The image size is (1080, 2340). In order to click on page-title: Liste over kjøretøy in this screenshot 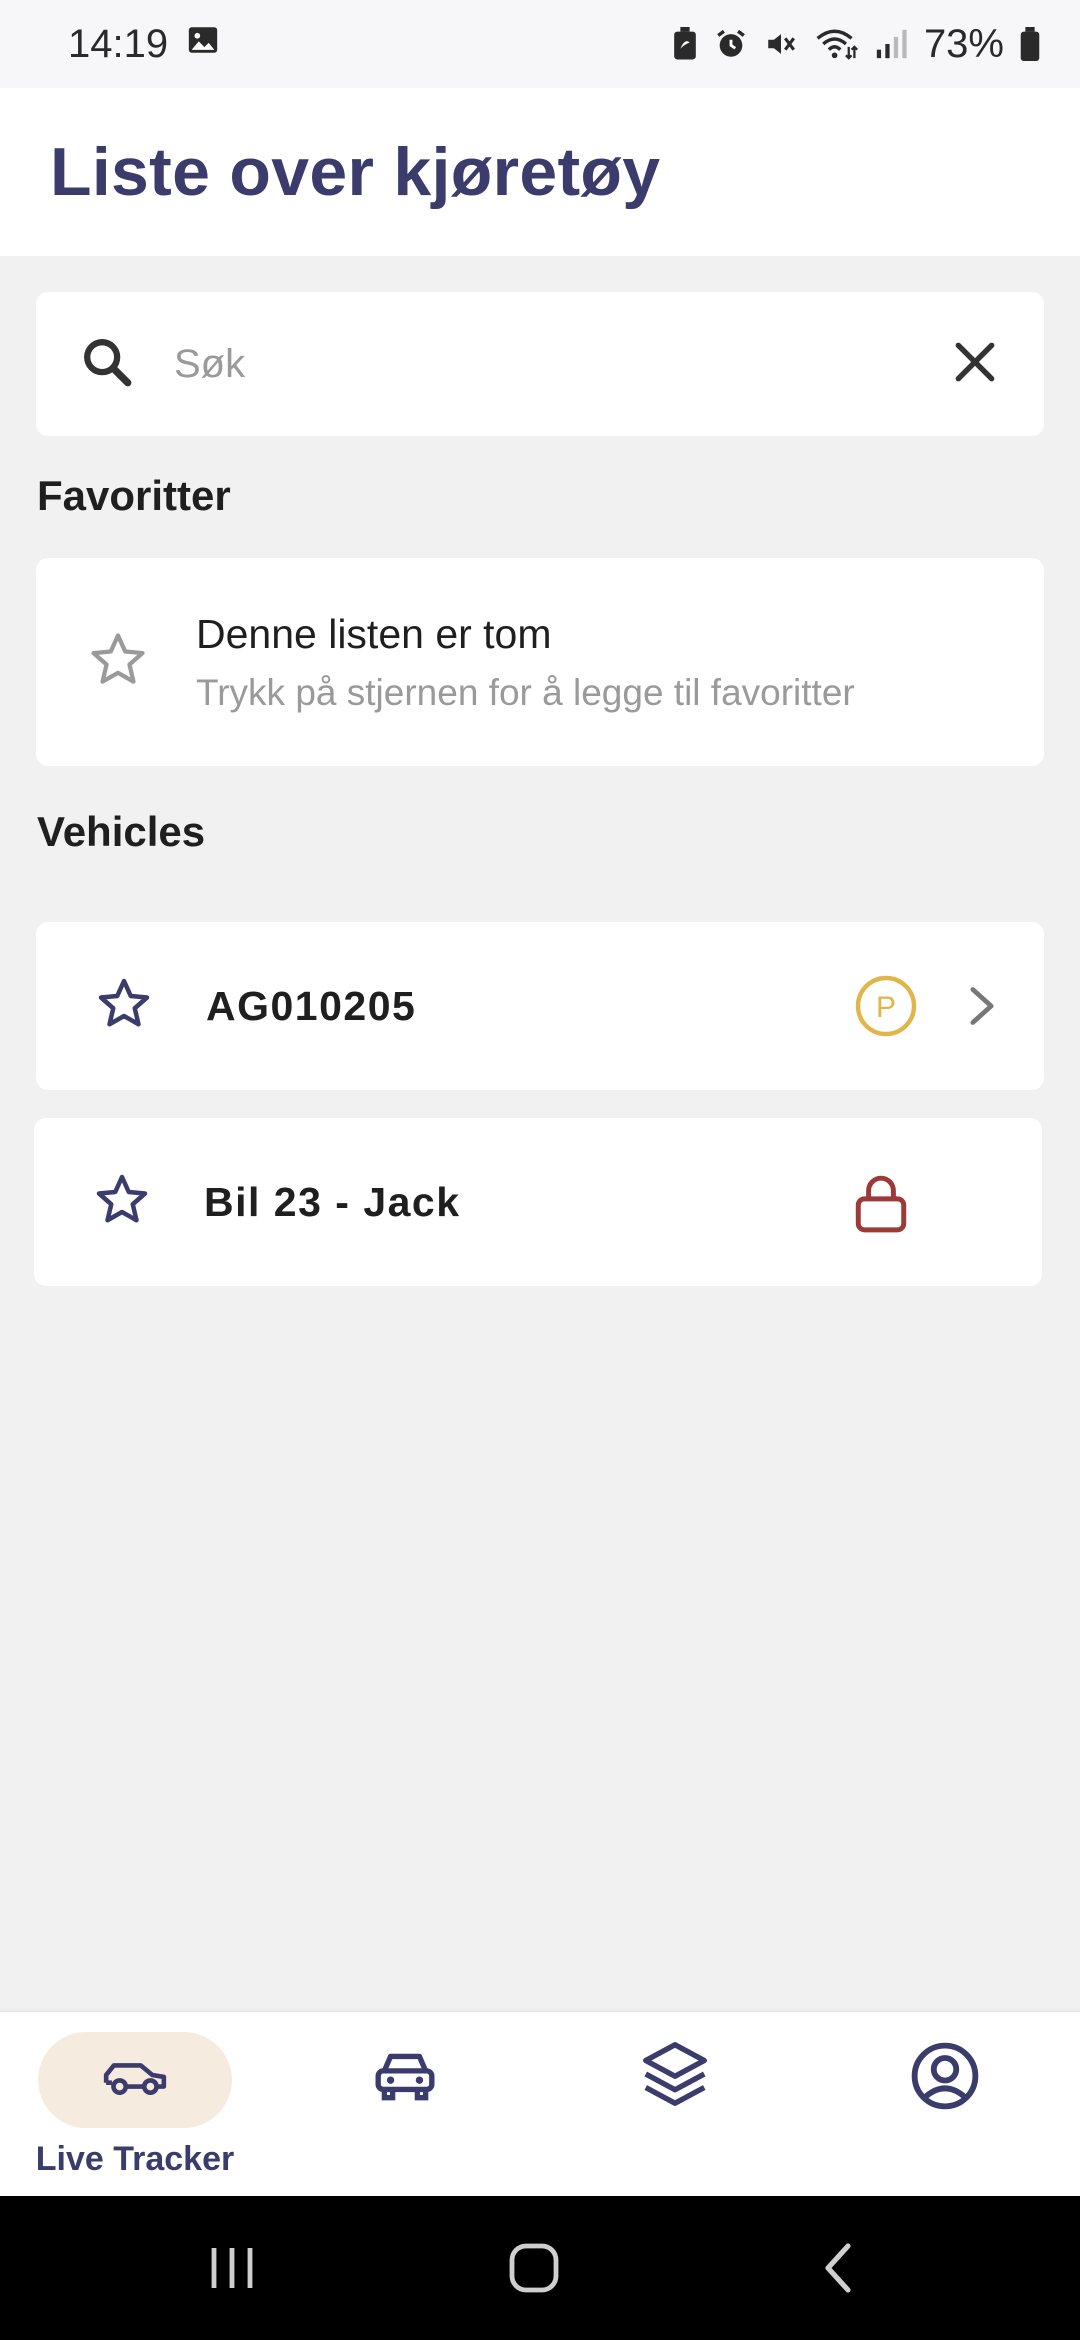, I will do `click(355, 172)`.